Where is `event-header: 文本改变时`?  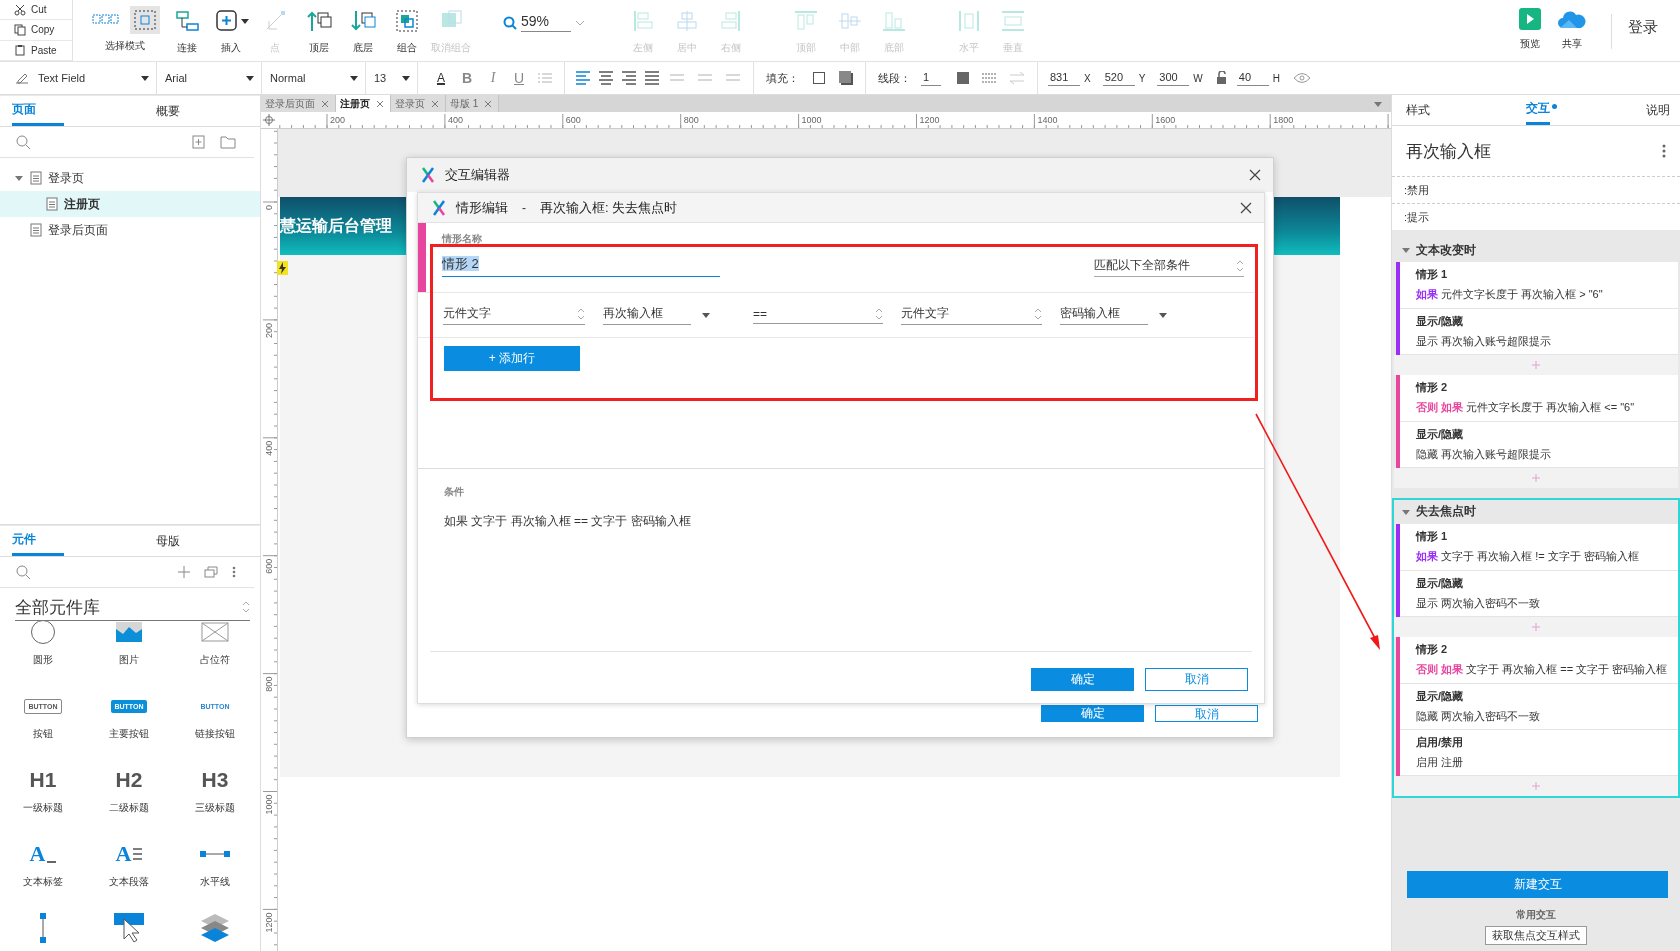
event-header: 文本改变时 is located at coordinates (1536, 250).